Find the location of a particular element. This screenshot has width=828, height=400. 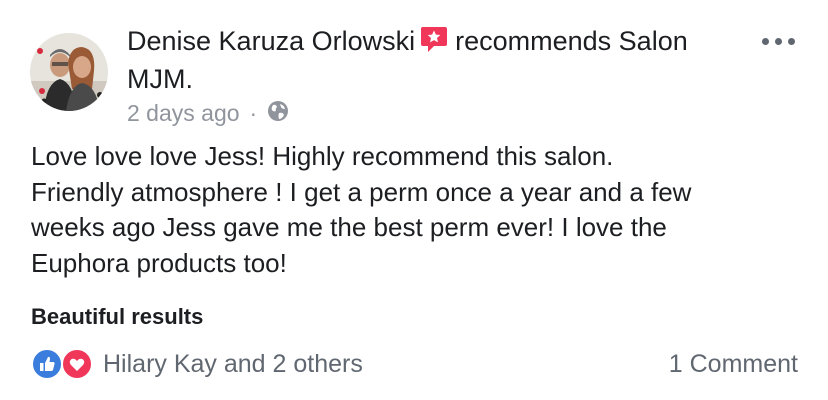

post-meta: 2 days ago · is located at coordinates (208, 113).